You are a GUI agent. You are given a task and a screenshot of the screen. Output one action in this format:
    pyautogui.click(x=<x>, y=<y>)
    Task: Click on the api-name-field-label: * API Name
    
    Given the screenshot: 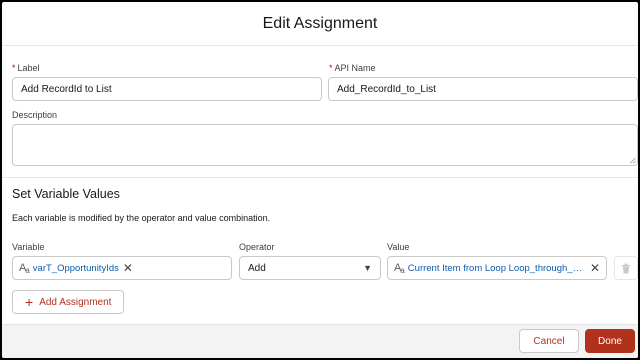 What is the action you would take?
    pyautogui.click(x=352, y=68)
    